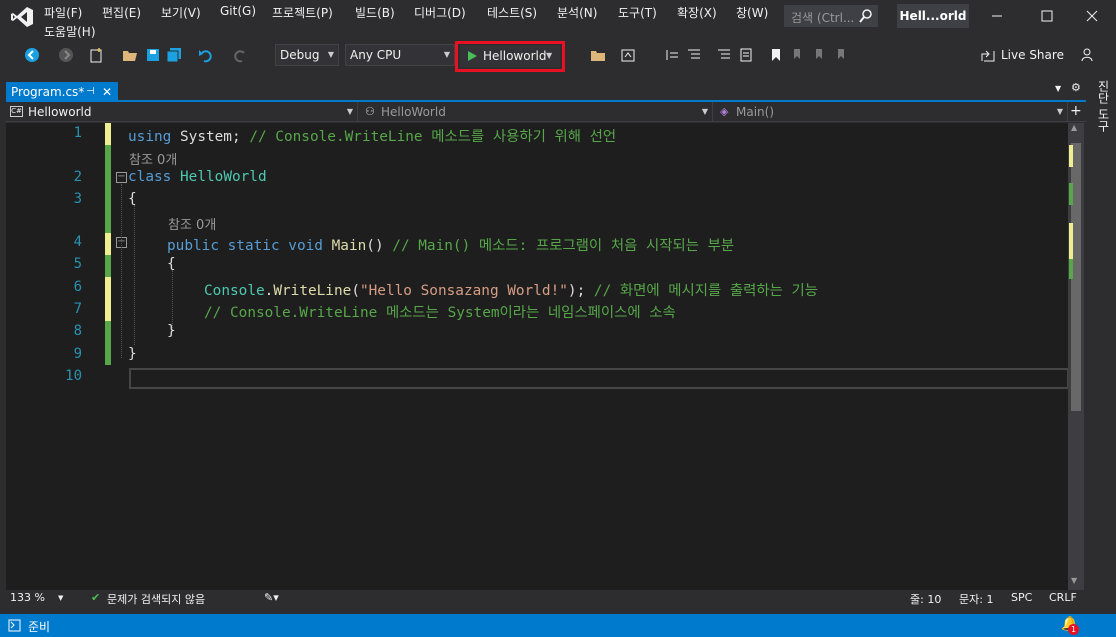  What do you see at coordinates (300, 55) in the screenshot?
I see `configuration-value: Debug` at bounding box center [300, 55].